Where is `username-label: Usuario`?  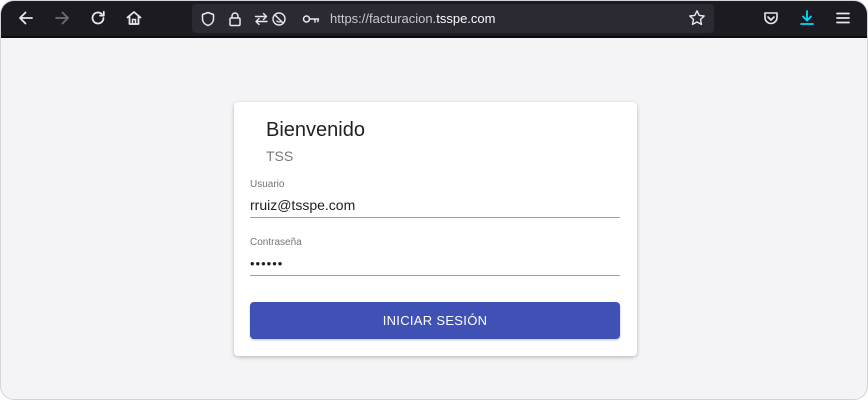 username-label: Usuario is located at coordinates (267, 184).